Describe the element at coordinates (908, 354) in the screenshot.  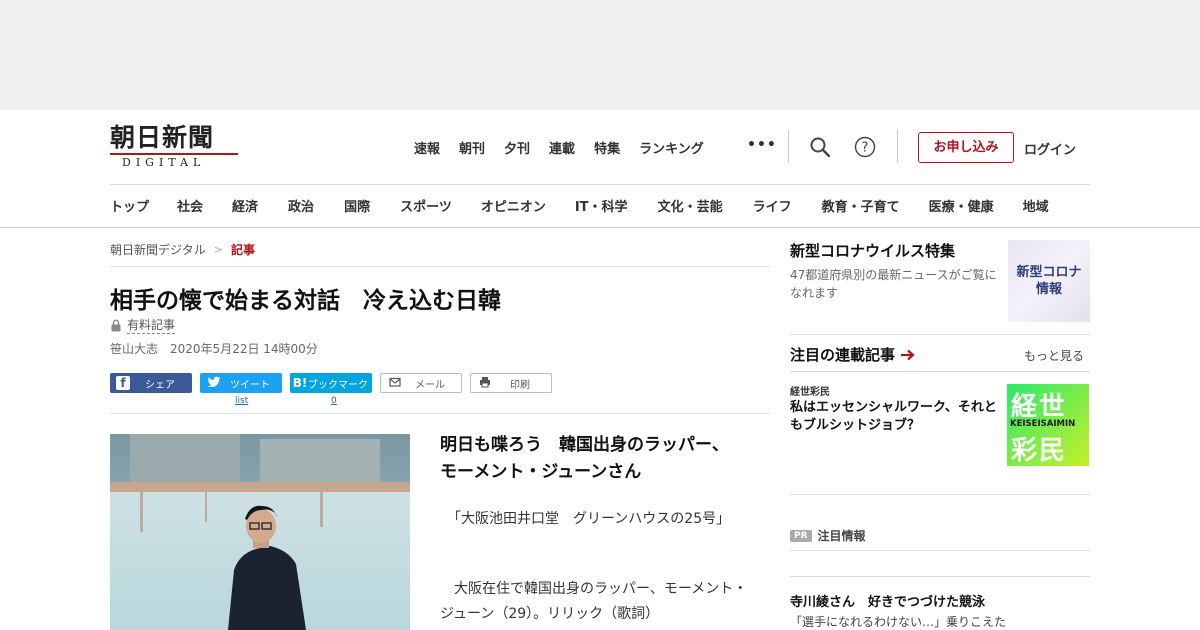
I see `arrow-right-icon` at that location.